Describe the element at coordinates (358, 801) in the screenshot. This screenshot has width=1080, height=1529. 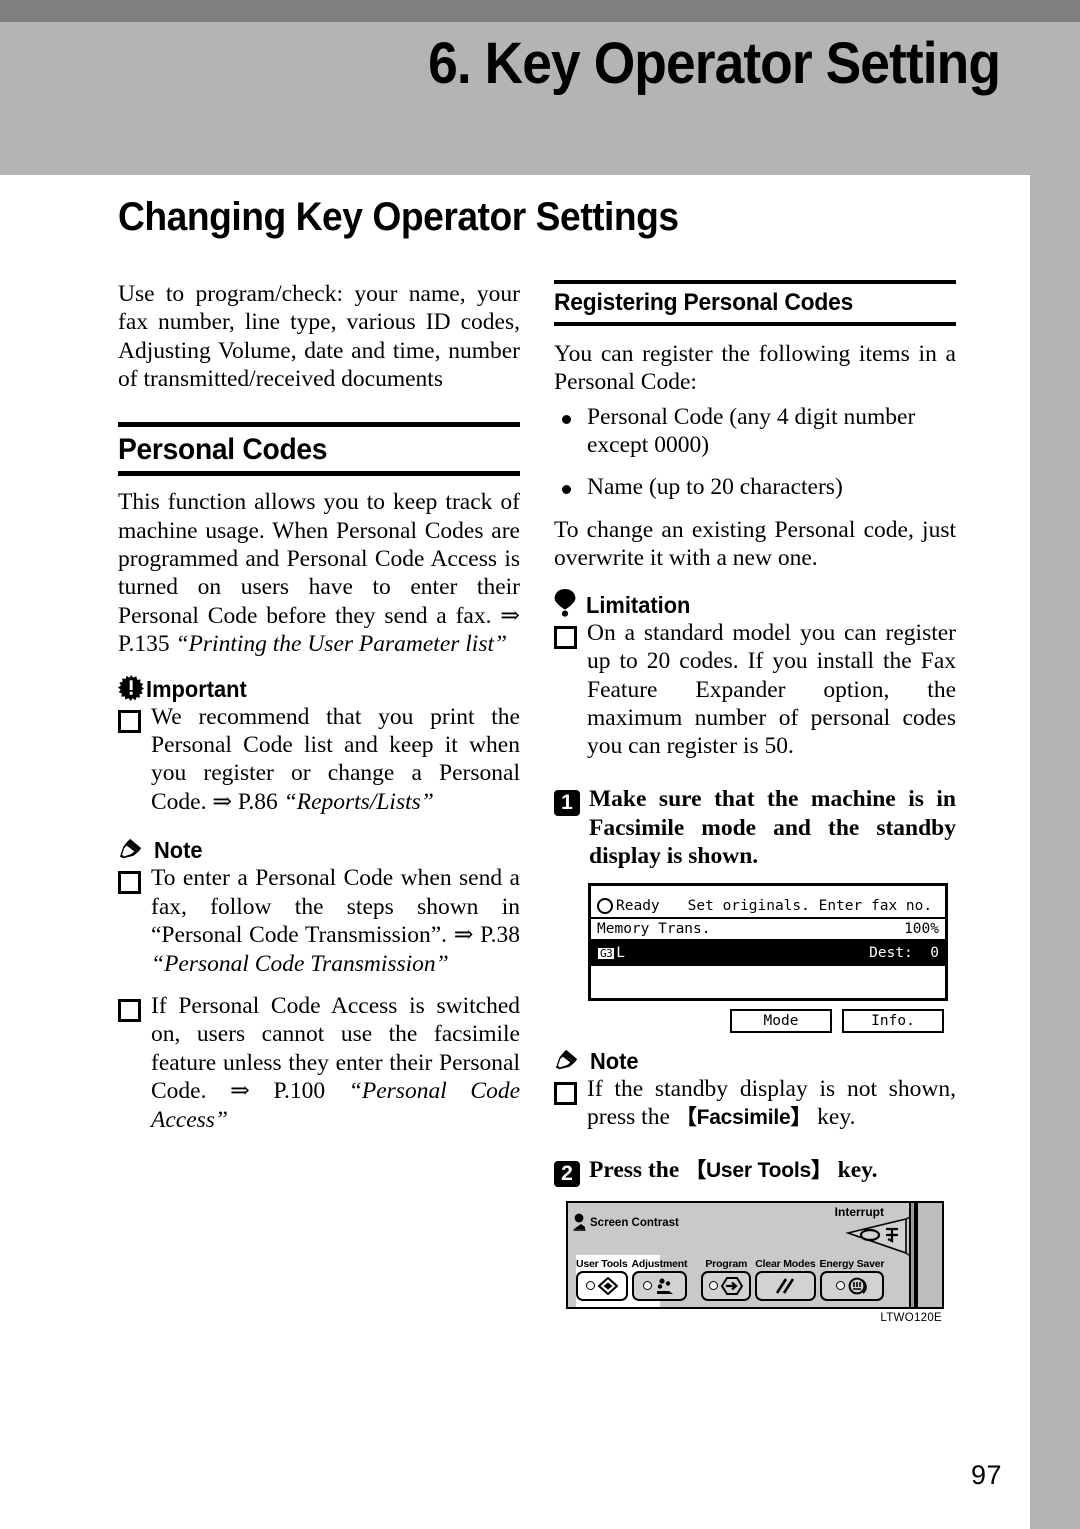
I see `list-item-citation: “Reports/Lists”` at that location.